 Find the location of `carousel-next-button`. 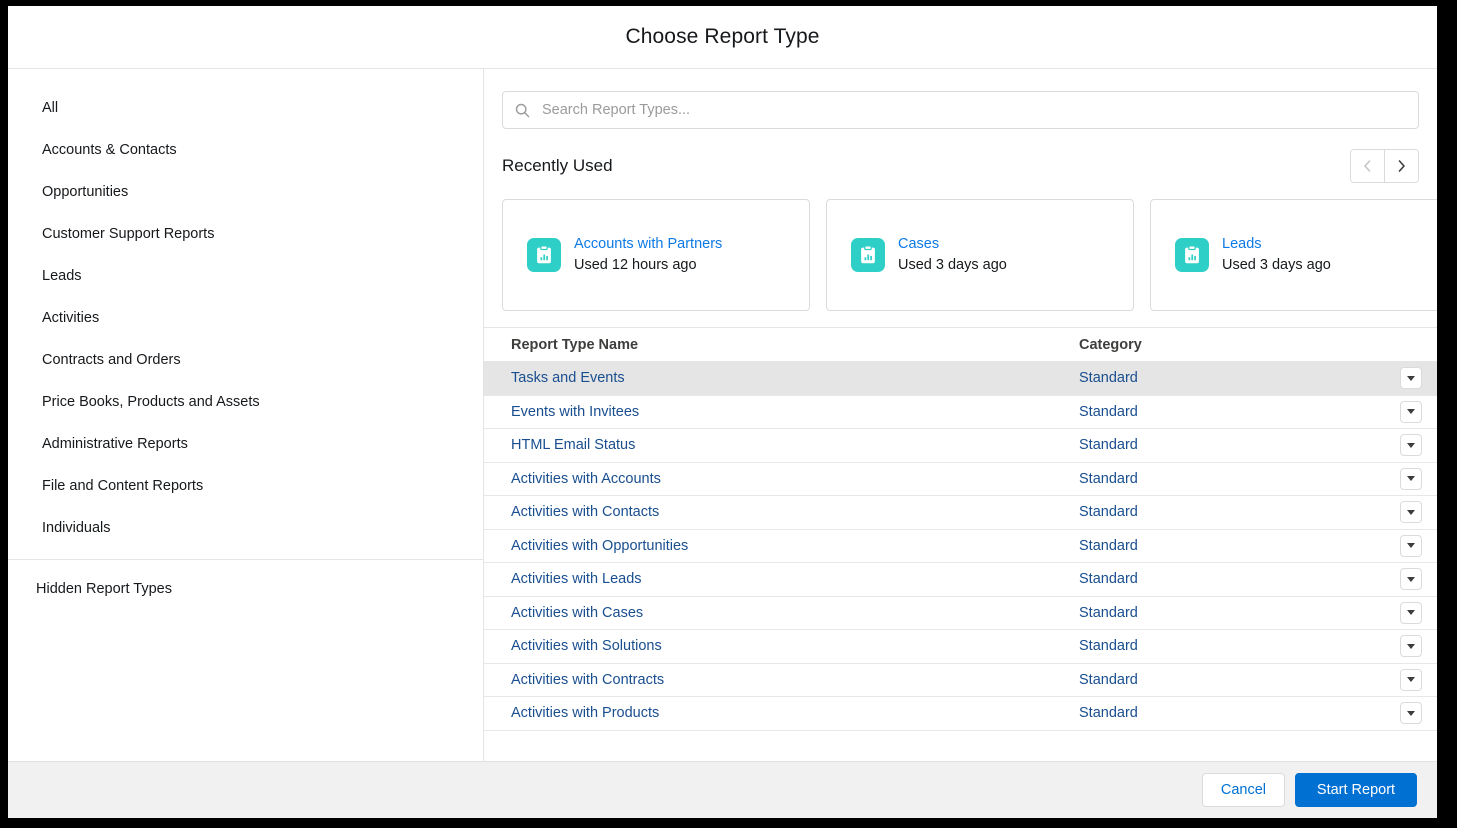

carousel-next-button is located at coordinates (1401, 166).